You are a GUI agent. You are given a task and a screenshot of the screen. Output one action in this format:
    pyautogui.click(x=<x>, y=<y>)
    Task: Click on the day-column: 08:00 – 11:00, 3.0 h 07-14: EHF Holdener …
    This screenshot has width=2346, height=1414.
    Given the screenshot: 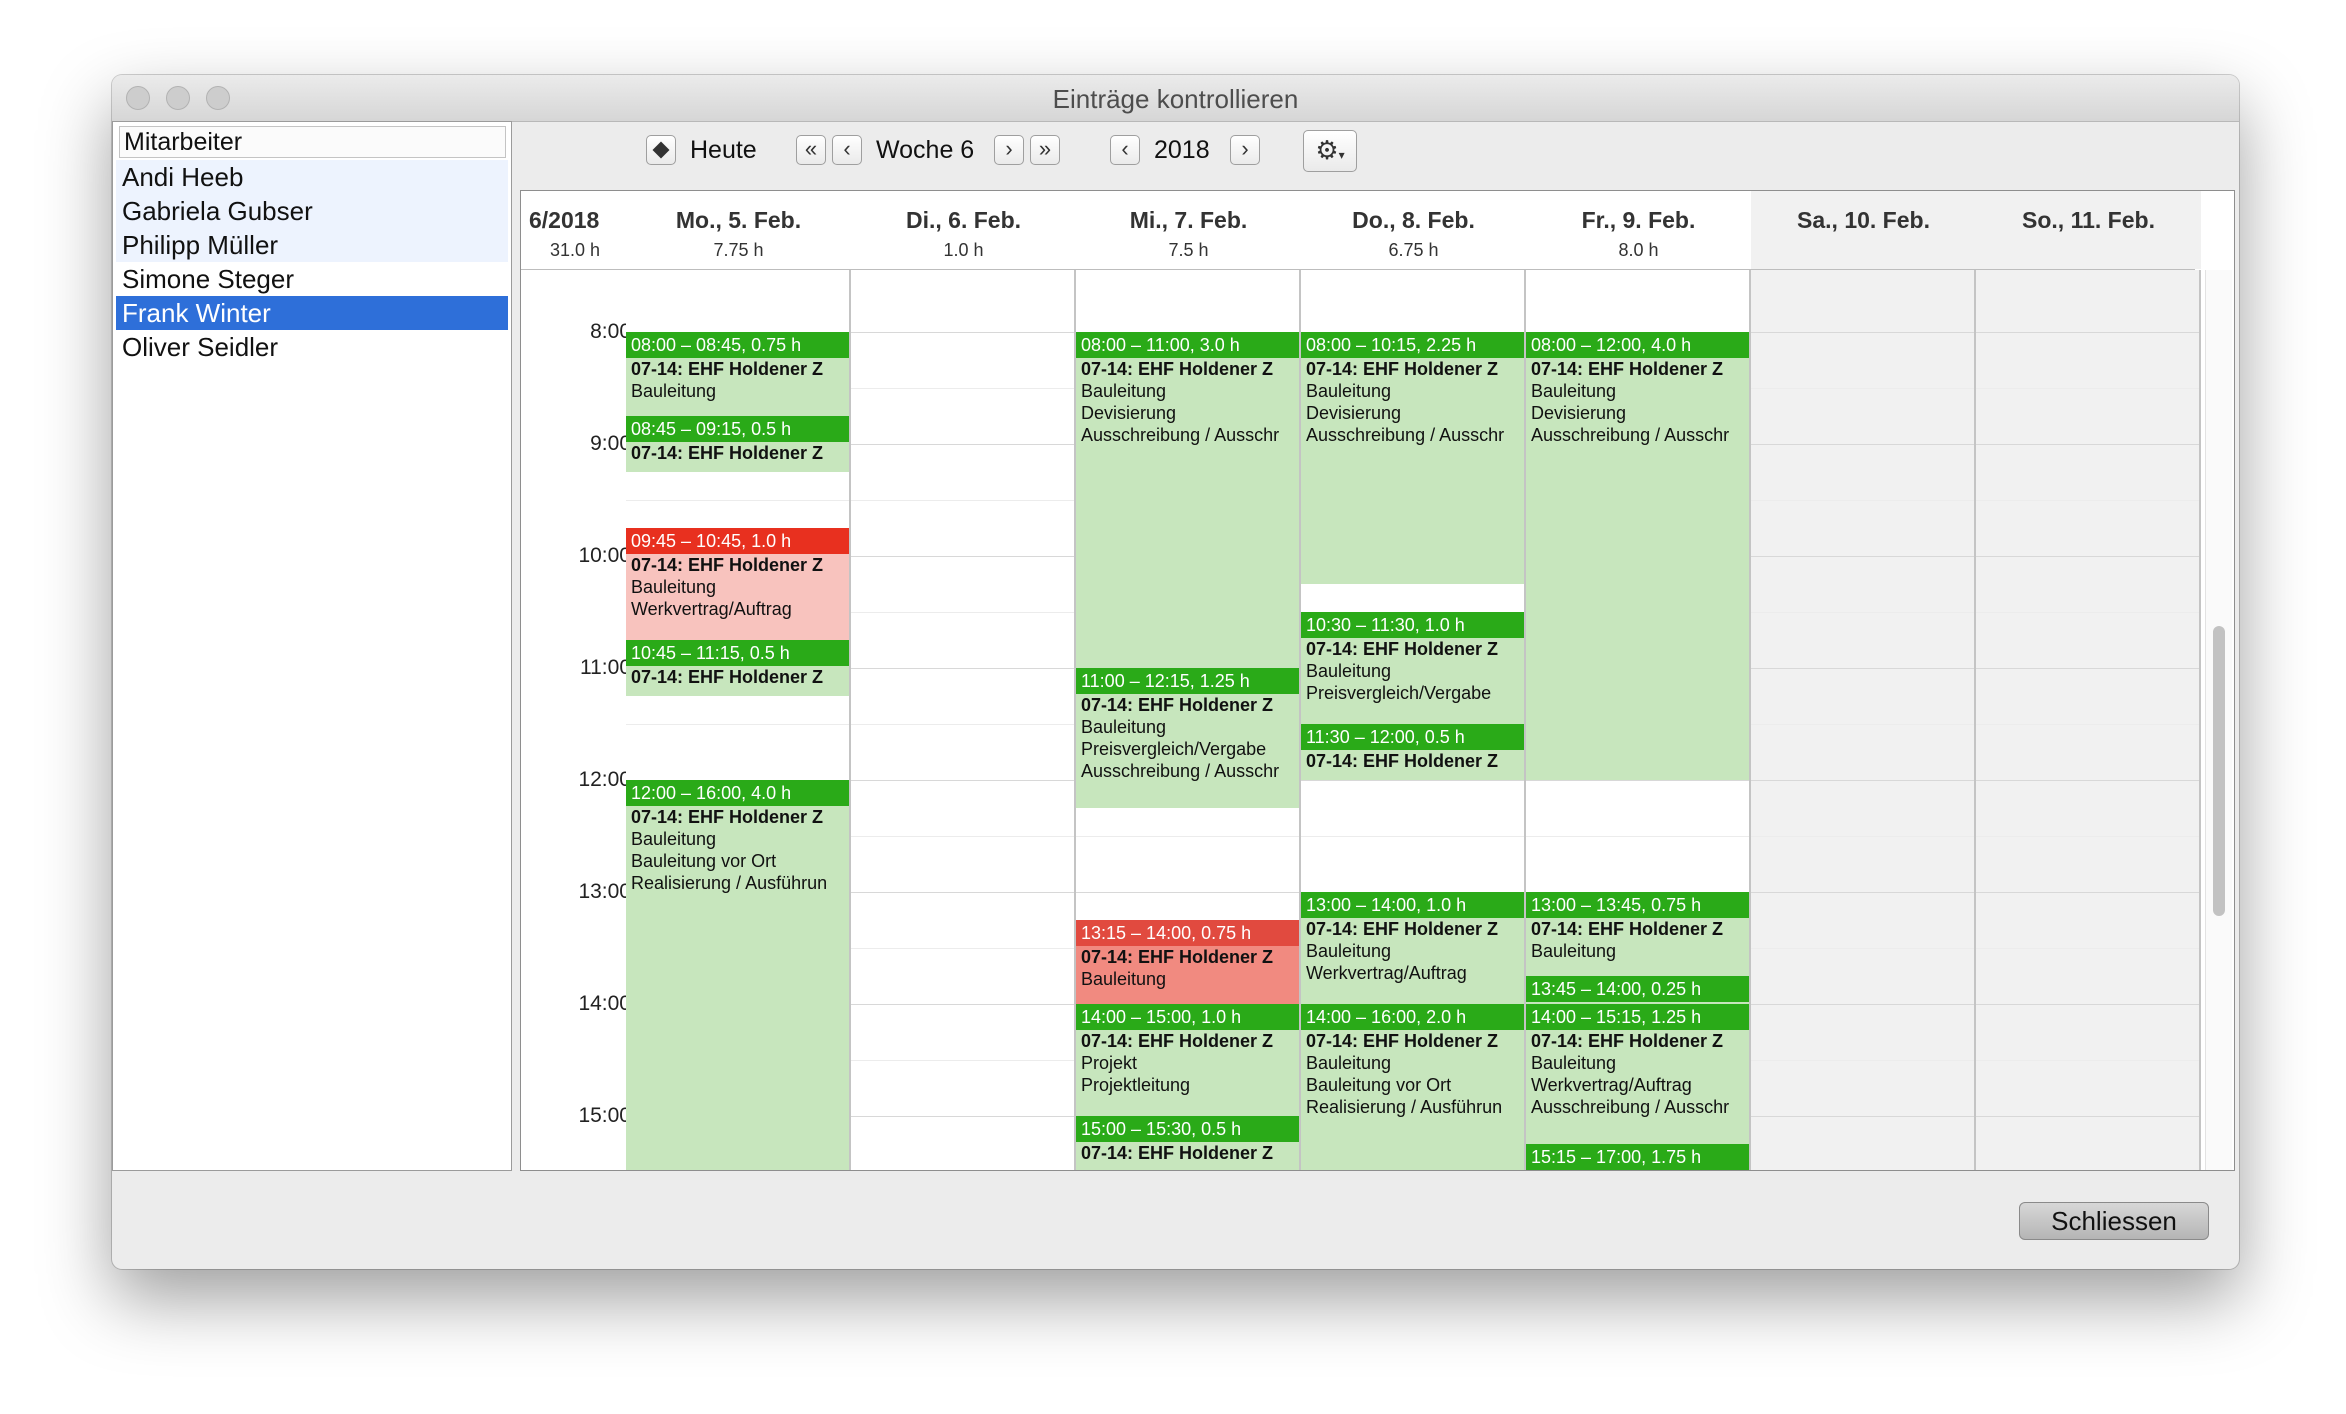 What is the action you would take?
    pyautogui.click(x=1188, y=720)
    